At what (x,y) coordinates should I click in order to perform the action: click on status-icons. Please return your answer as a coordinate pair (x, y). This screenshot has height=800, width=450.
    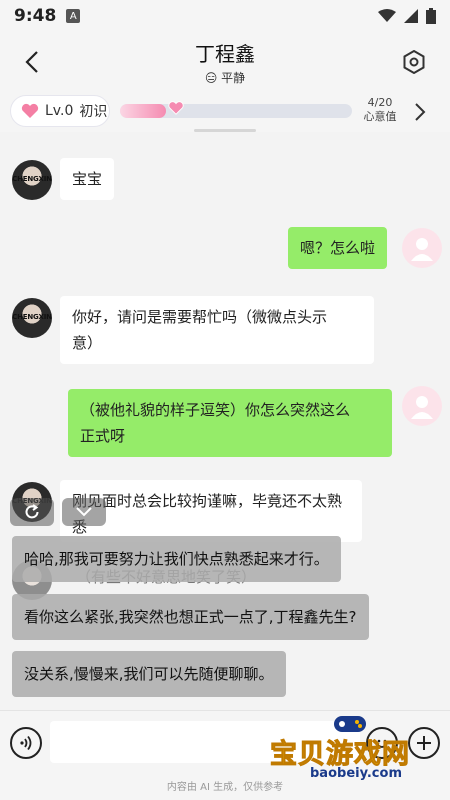
    Looking at the image, I should click on (407, 16).